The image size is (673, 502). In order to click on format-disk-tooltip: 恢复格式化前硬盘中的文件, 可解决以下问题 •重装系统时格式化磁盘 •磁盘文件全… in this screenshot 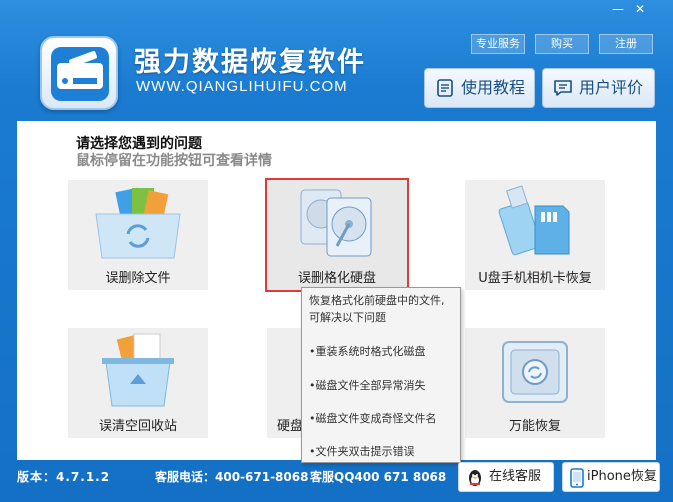, I will do `click(381, 375)`.